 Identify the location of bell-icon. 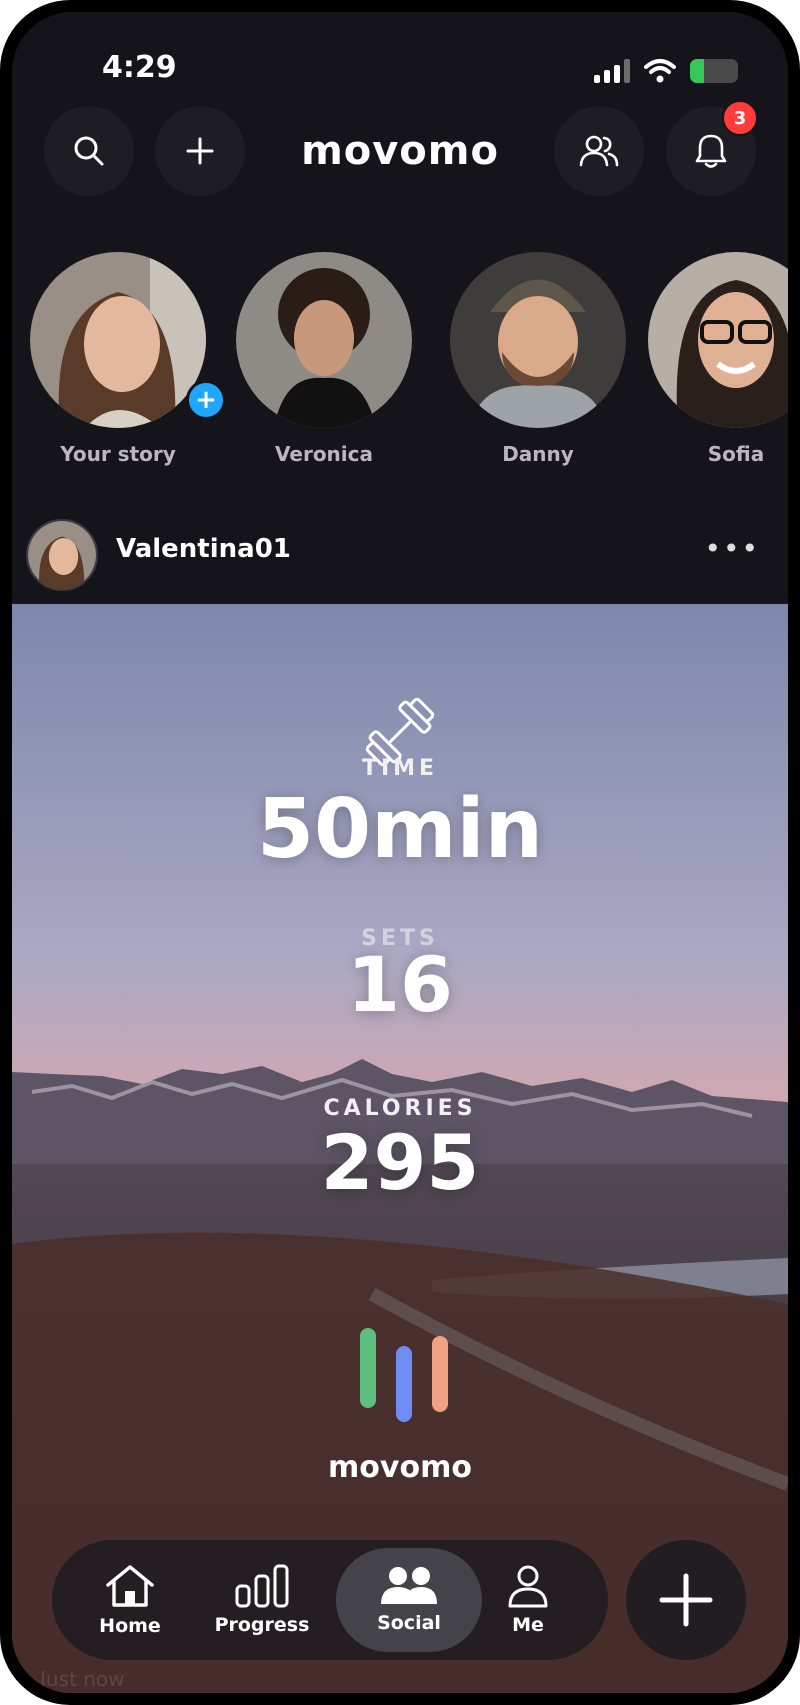
(711, 151).